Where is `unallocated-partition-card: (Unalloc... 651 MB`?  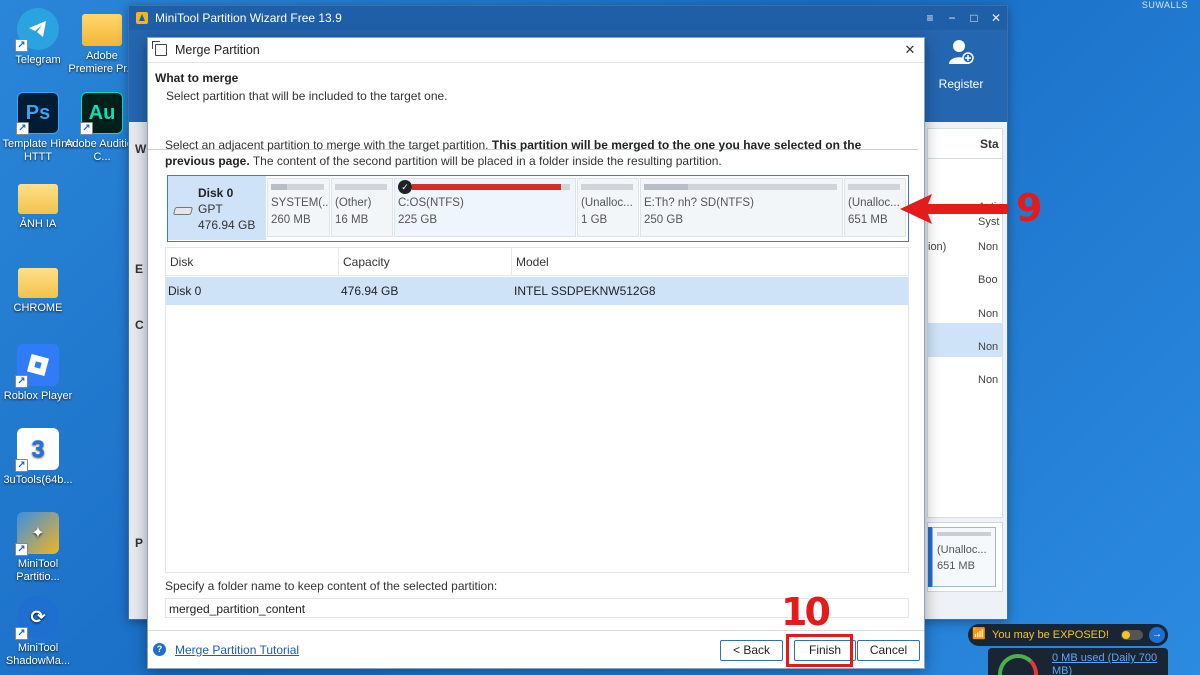 unallocated-partition-card: (Unalloc... 651 MB is located at coordinates (964, 557).